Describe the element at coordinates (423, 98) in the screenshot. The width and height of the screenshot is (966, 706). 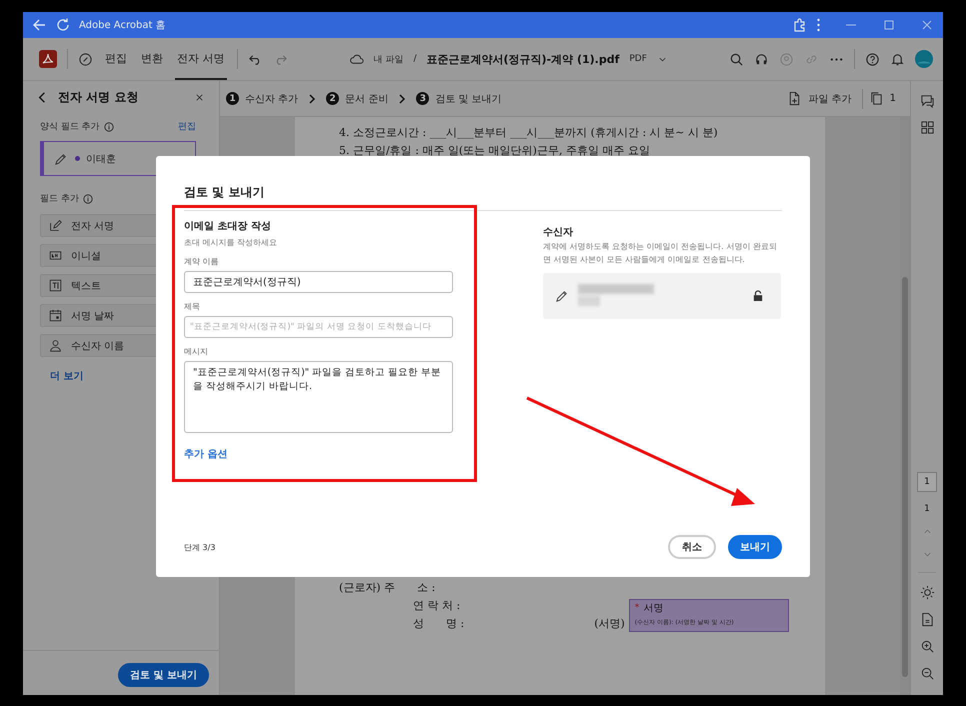
I see `step-number: 3` at that location.